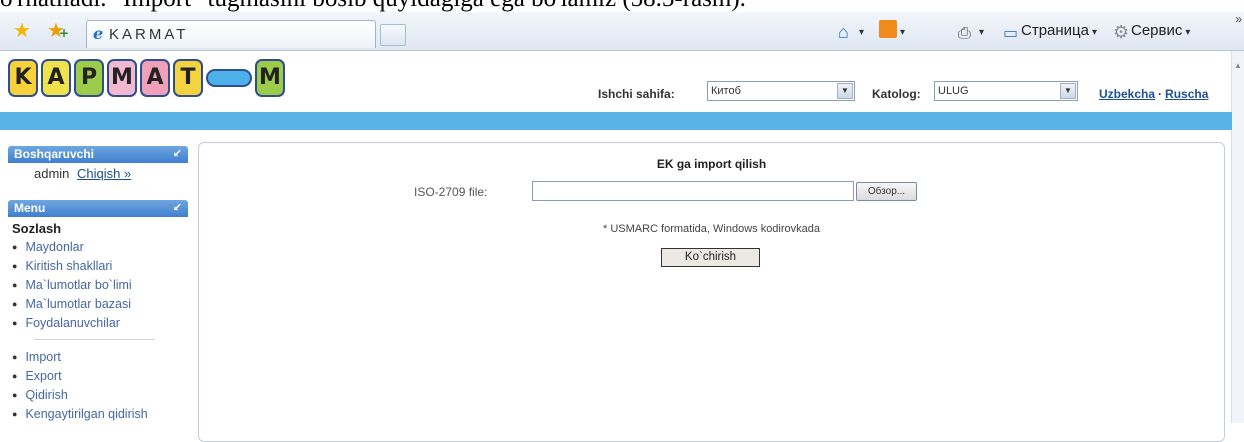  Describe the element at coordinates (46, 395) in the screenshot. I see `menu-item-label: Qidirish` at that location.